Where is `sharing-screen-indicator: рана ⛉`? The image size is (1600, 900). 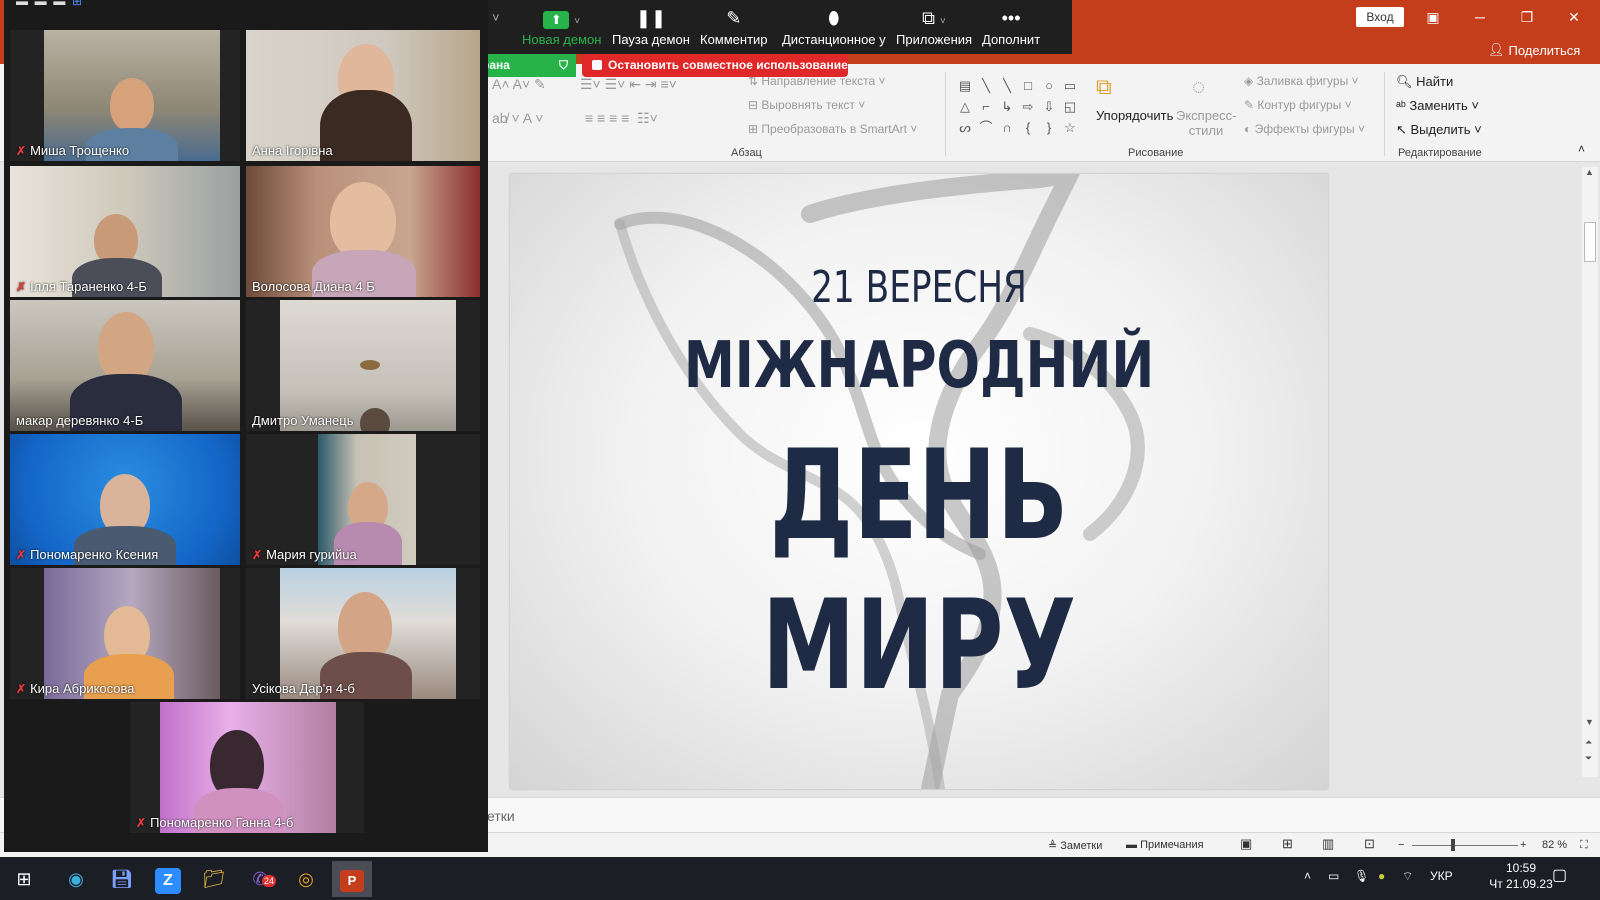
sharing-screen-indicator: рана ⛉ is located at coordinates (527, 65).